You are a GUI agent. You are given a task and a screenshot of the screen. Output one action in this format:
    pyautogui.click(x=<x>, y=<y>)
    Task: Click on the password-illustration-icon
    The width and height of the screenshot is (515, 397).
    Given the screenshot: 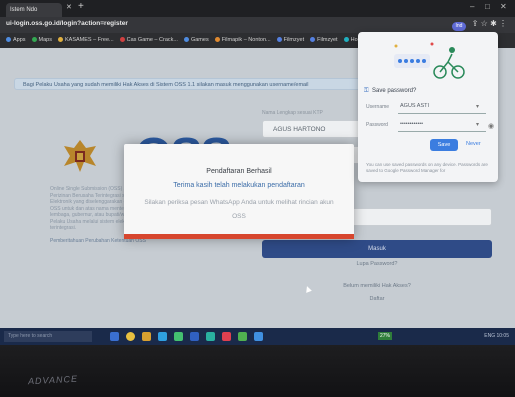 What is the action you would take?
    pyautogui.click(x=429, y=60)
    